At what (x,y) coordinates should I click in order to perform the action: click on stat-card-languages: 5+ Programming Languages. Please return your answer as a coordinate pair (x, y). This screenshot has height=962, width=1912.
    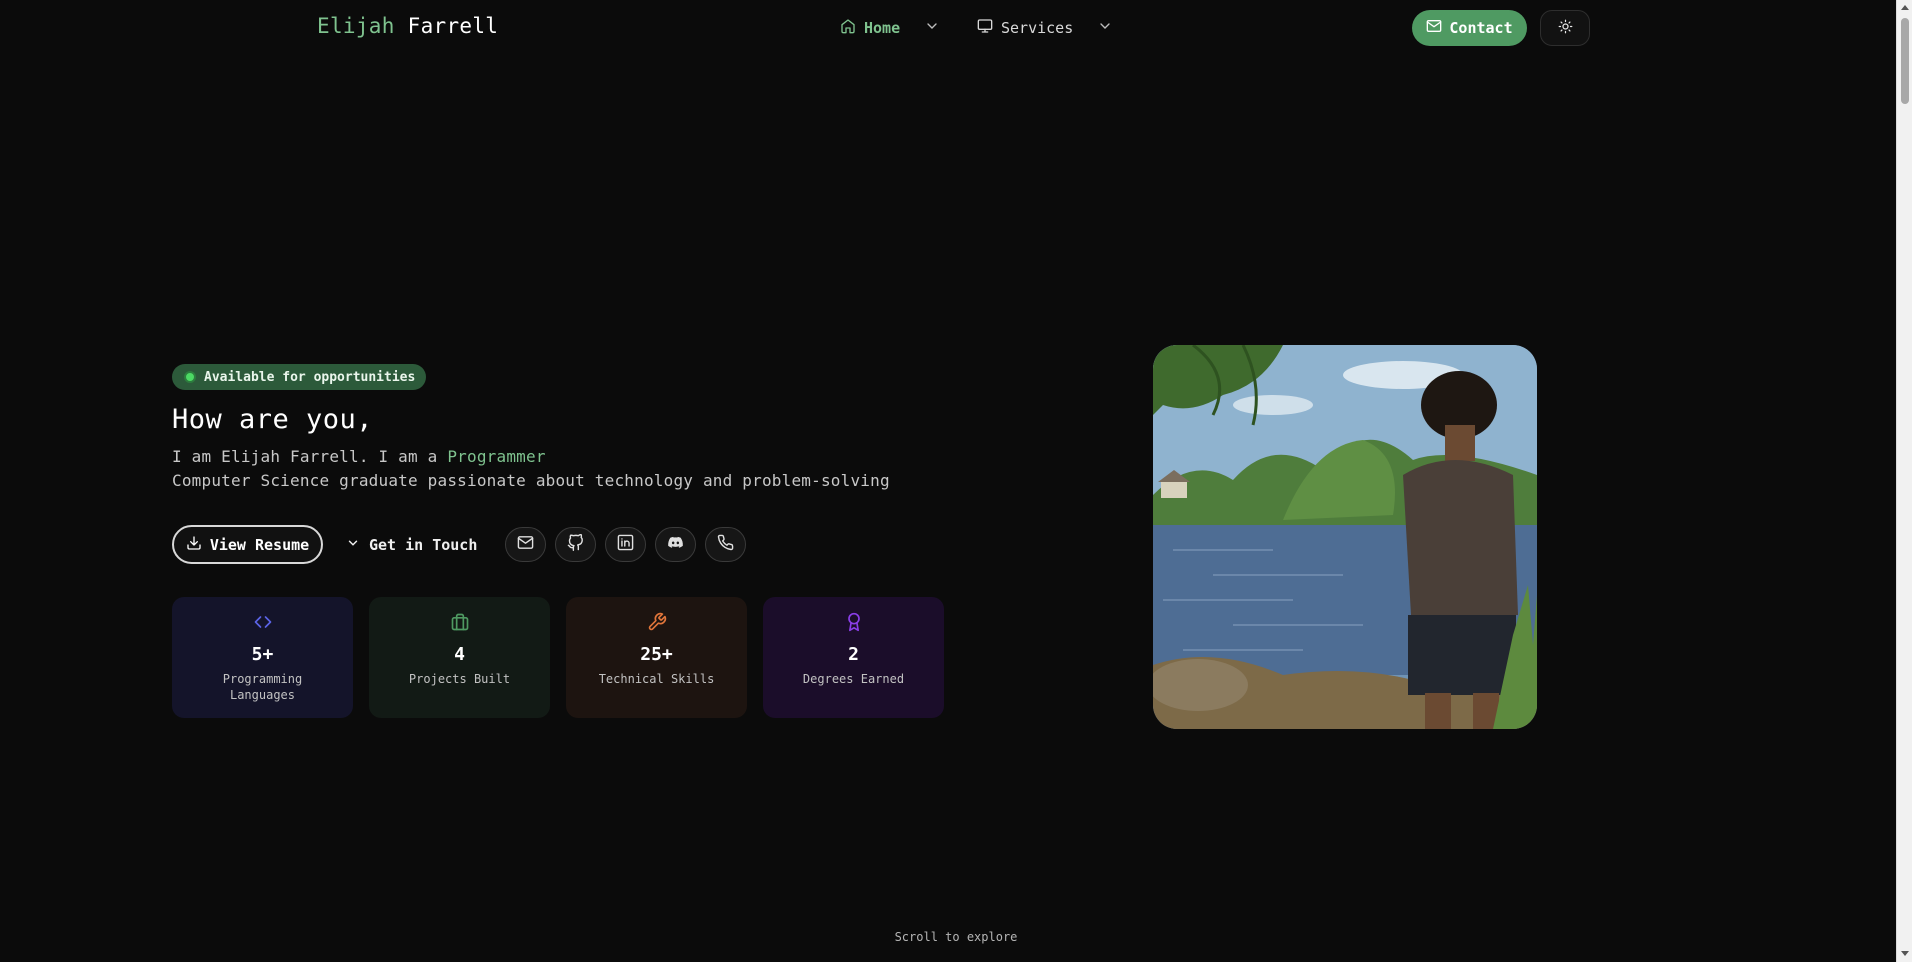
    Looking at the image, I should click on (262, 657).